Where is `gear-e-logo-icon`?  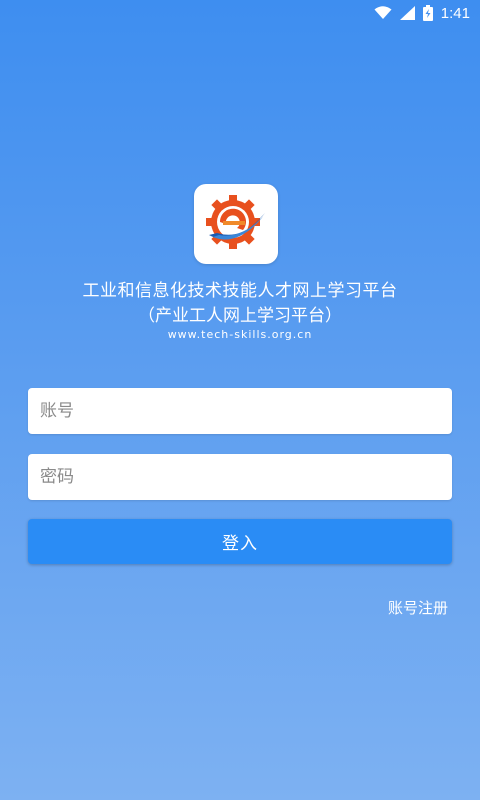 gear-e-logo-icon is located at coordinates (236, 224).